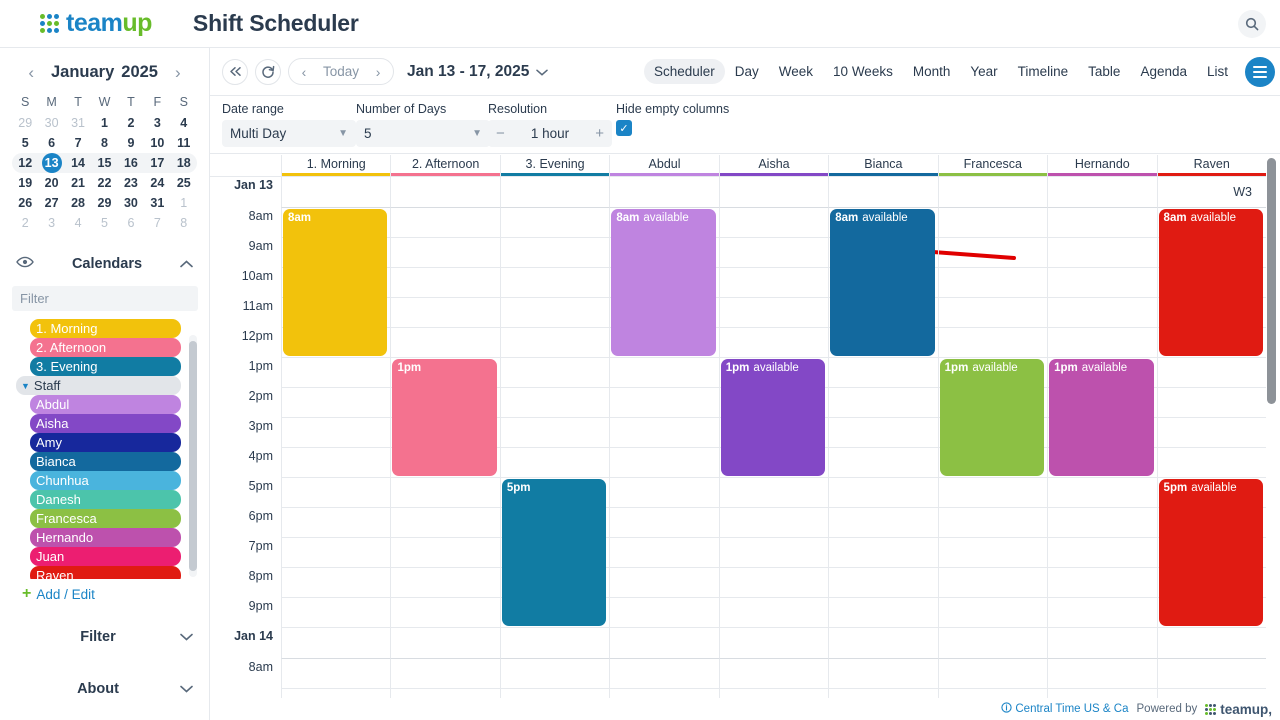 The width and height of the screenshot is (1280, 720). What do you see at coordinates (1211, 165) in the screenshot?
I see `scheduler-column-header: Raven` at bounding box center [1211, 165].